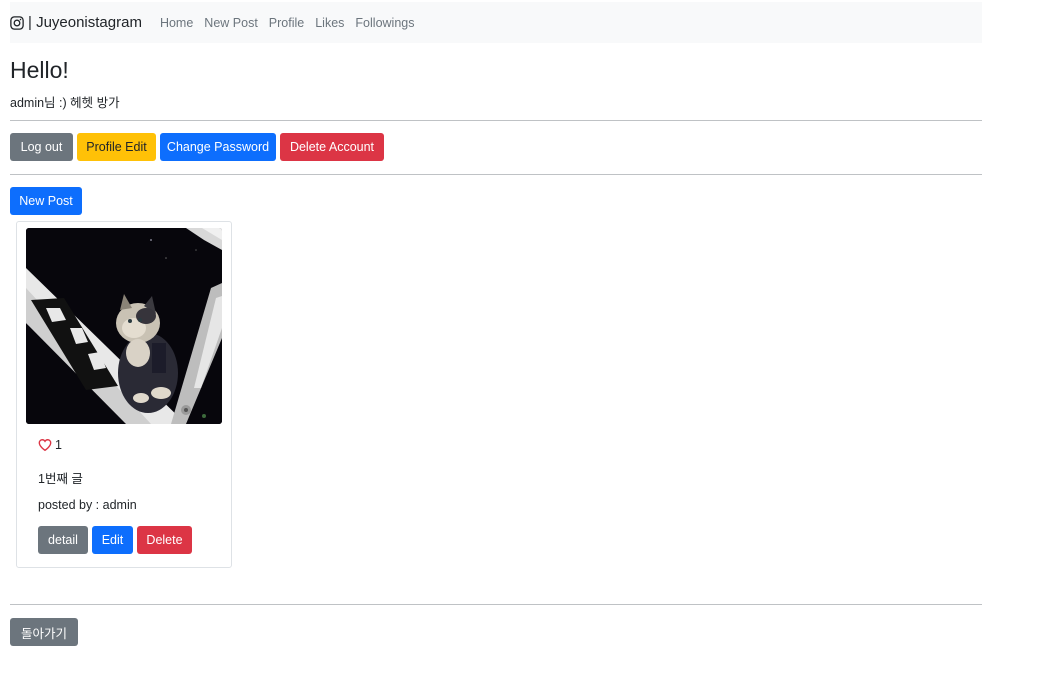 The image size is (1042, 682). What do you see at coordinates (119, 505) in the screenshot?
I see `post-author: admin` at bounding box center [119, 505].